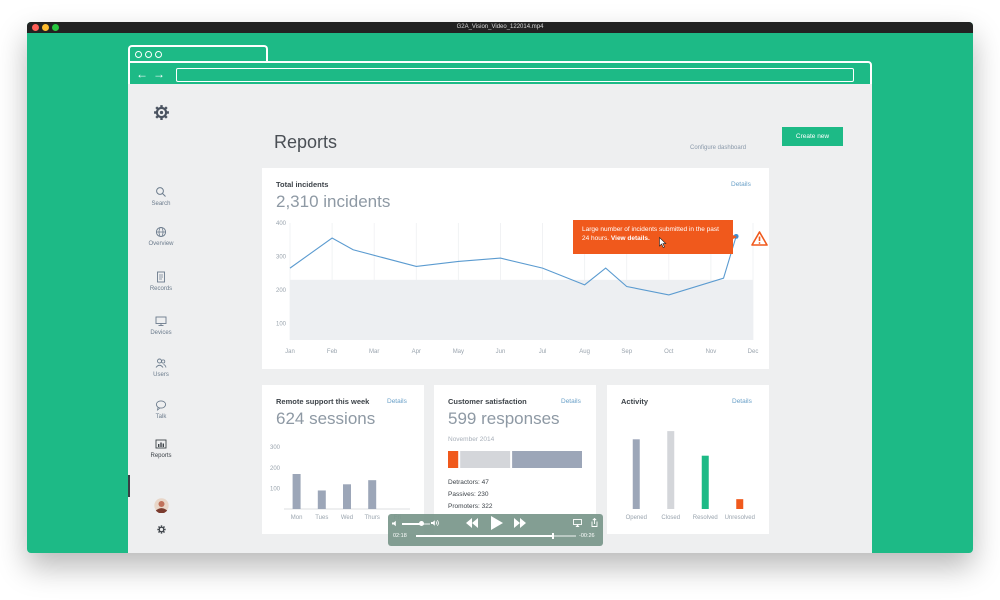 This screenshot has height=600, width=1000. Describe the element at coordinates (470, 506) in the screenshot. I see `promoters-stat: Promoters: 322` at that location.